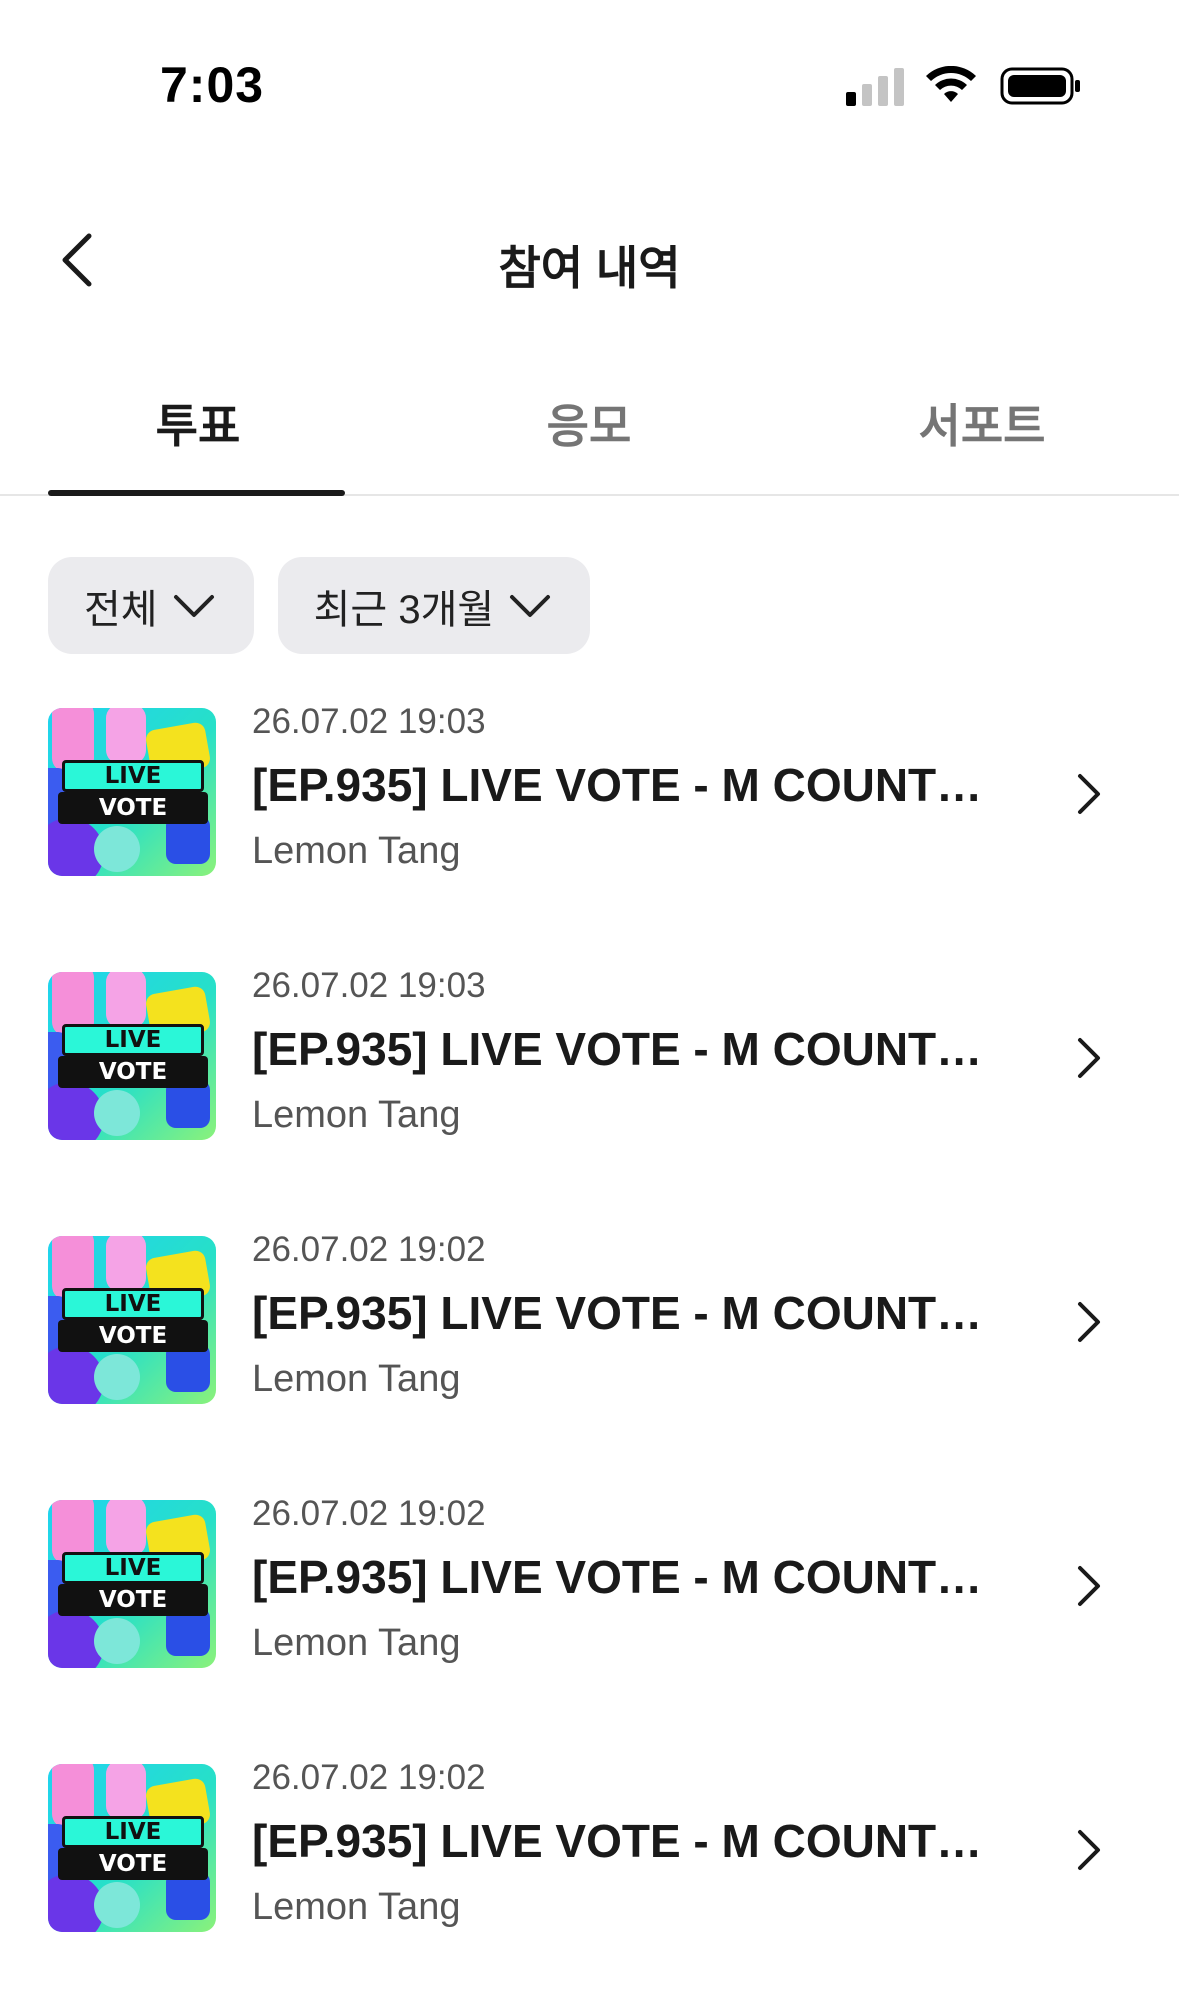 This screenshot has width=1179, height=2001. What do you see at coordinates (212, 85) in the screenshot?
I see `status-time: 7:03` at bounding box center [212, 85].